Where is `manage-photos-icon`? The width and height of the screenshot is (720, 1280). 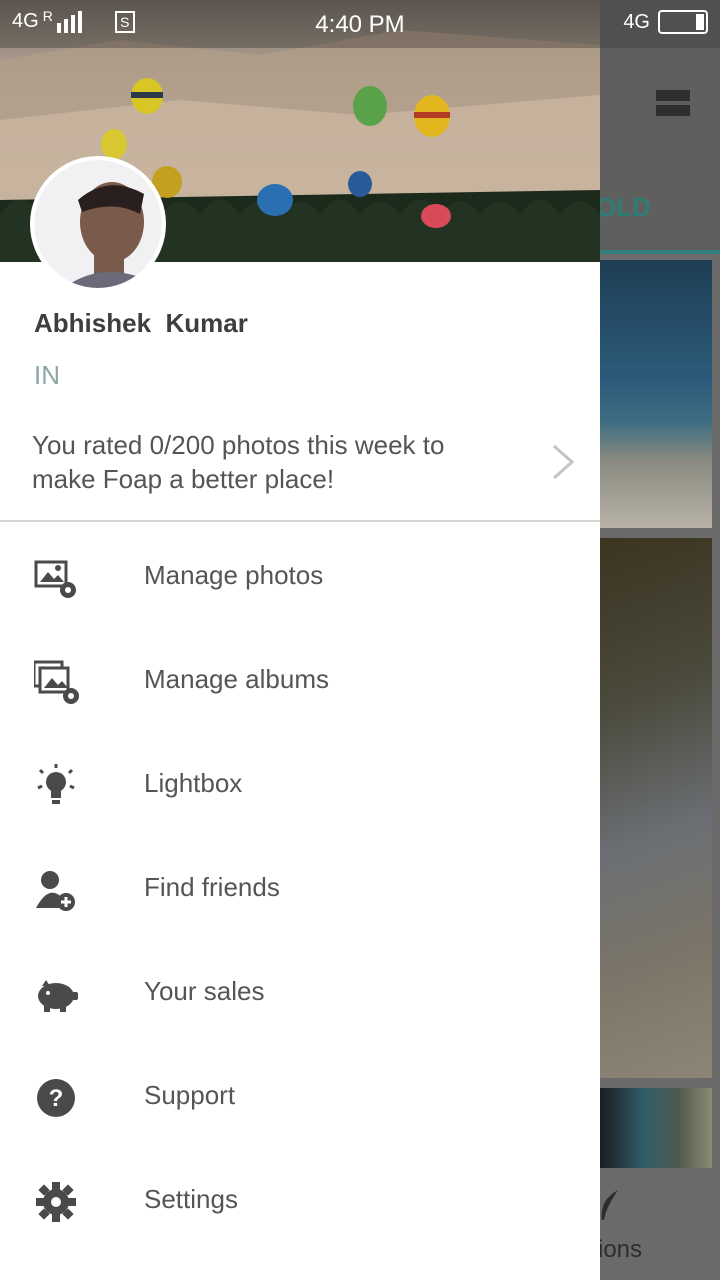
manage-photos-icon is located at coordinates (55, 579).